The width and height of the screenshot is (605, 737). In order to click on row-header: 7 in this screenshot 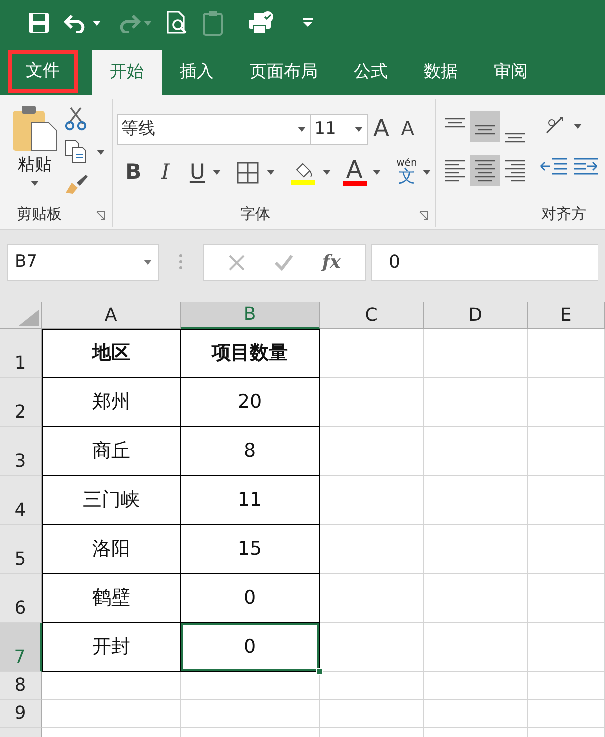, I will do `click(21, 647)`.